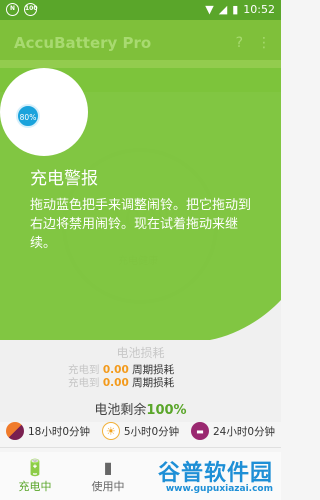 The width and height of the screenshot is (320, 500). What do you see at coordinates (12, 9) in the screenshot?
I see `notification-icon: N` at bounding box center [12, 9].